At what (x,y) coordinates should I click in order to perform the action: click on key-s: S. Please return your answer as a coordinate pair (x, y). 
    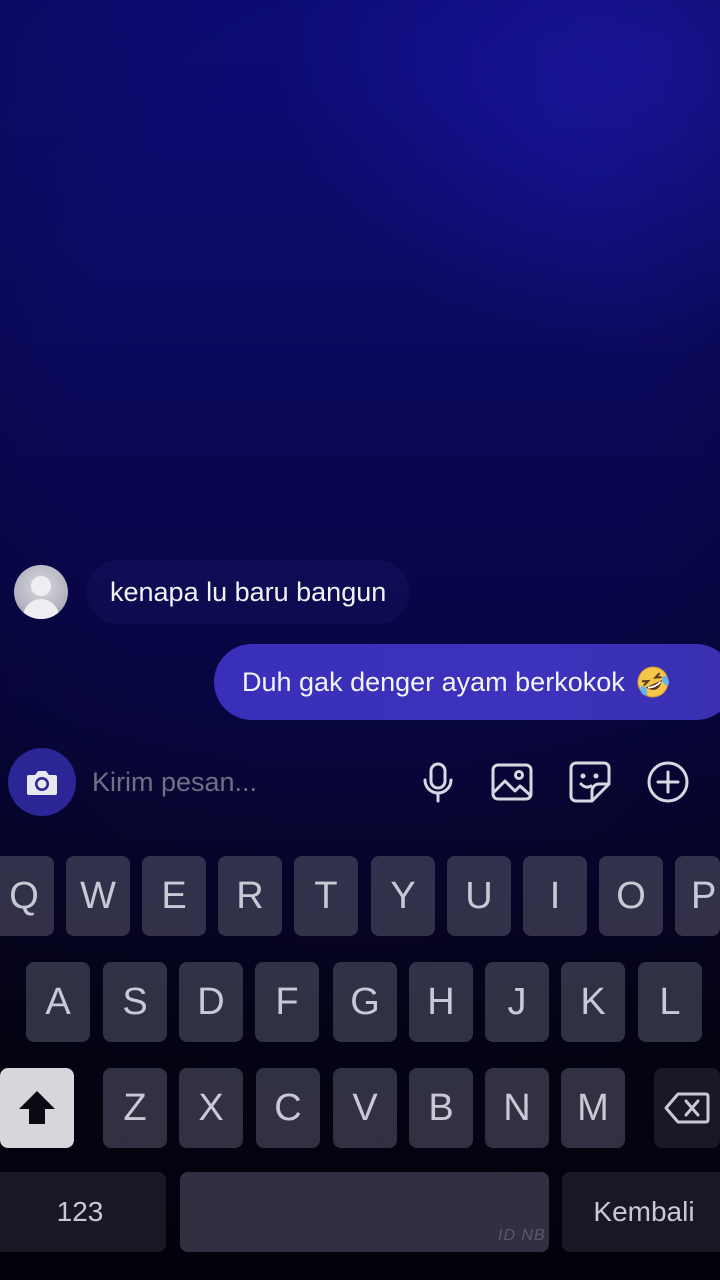
    Looking at the image, I should click on (135, 1002).